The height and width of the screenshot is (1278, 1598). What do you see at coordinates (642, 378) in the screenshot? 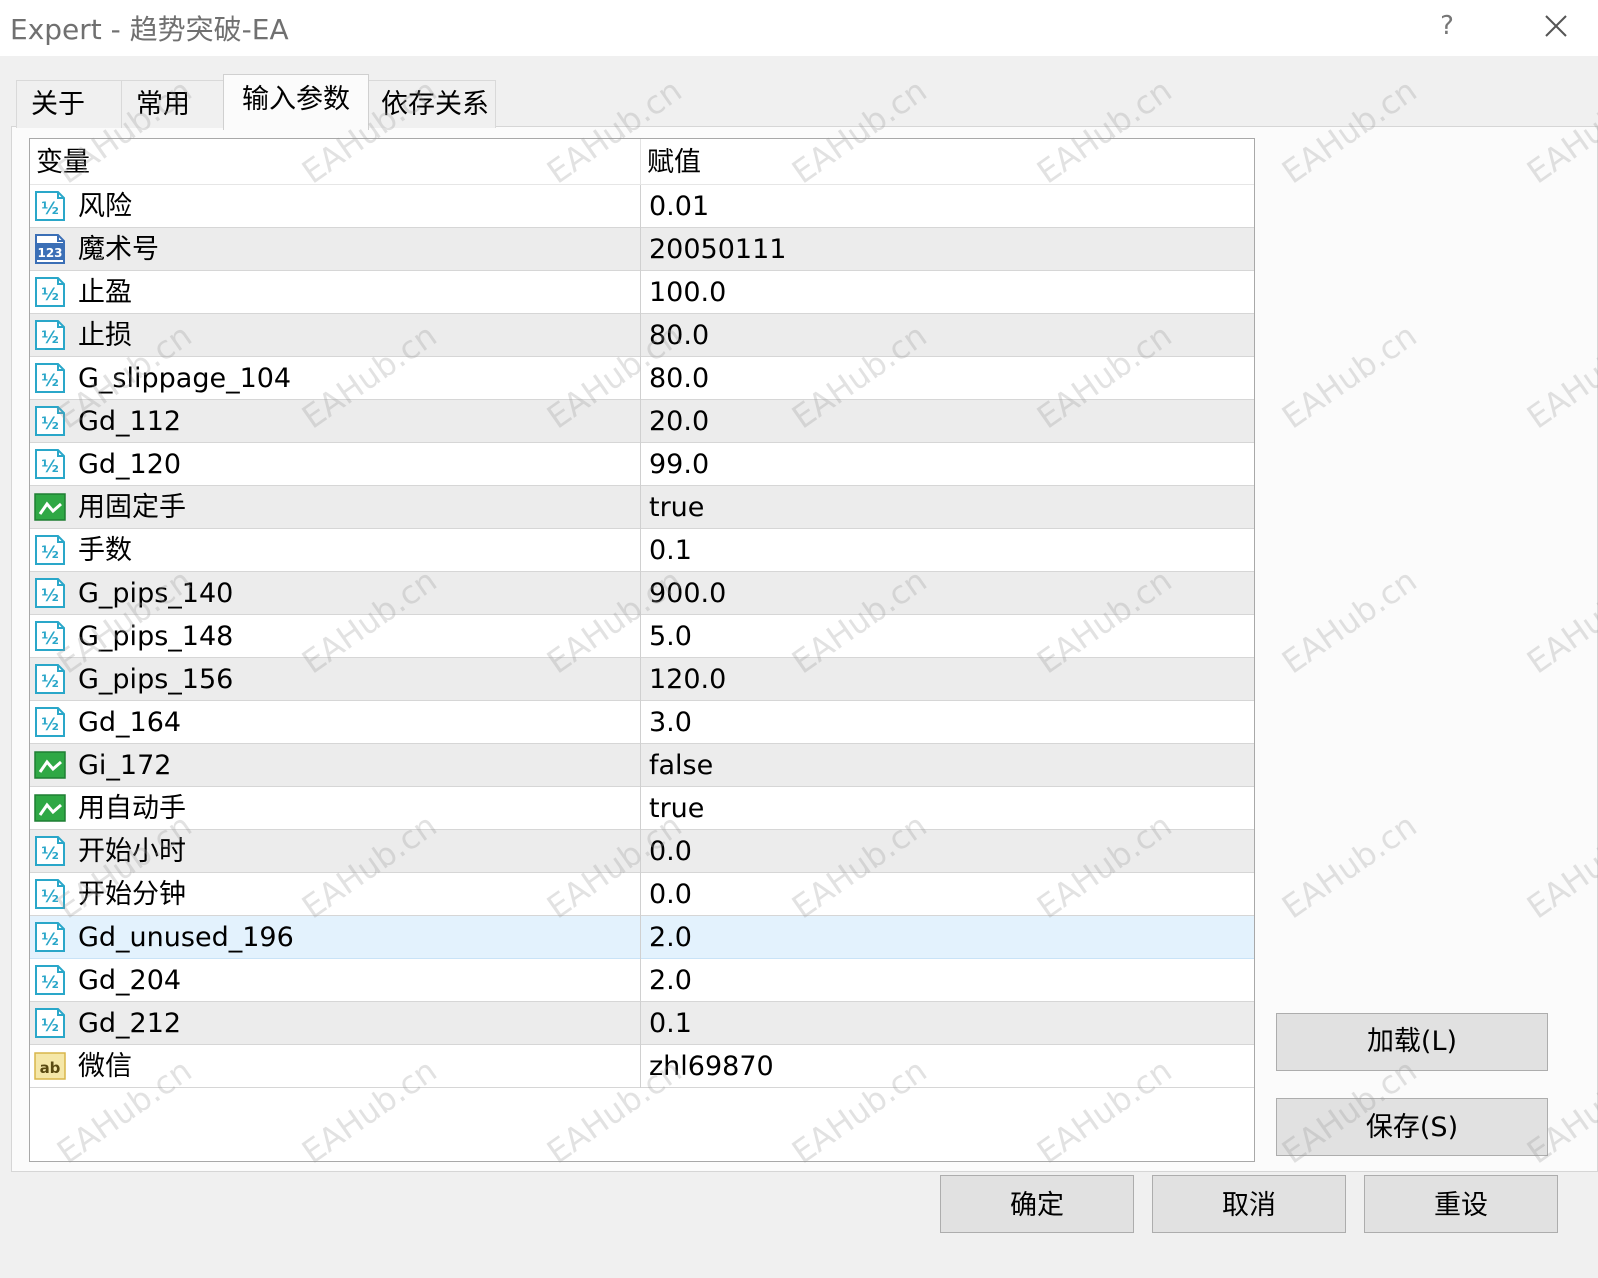
I see `table-row: ½ G_slippage_104 80.0` at bounding box center [642, 378].